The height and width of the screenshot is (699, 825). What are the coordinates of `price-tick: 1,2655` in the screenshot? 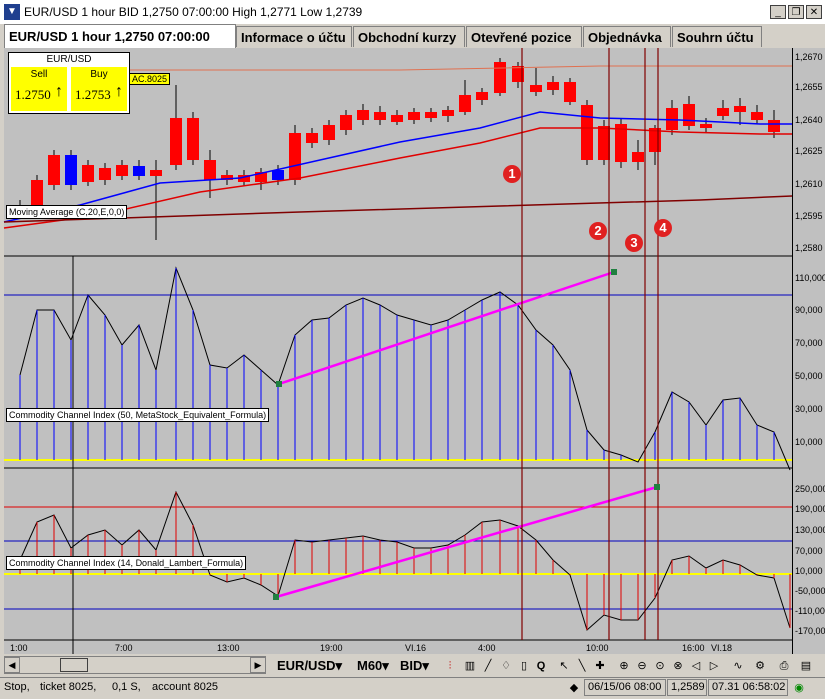 It's located at (809, 87).